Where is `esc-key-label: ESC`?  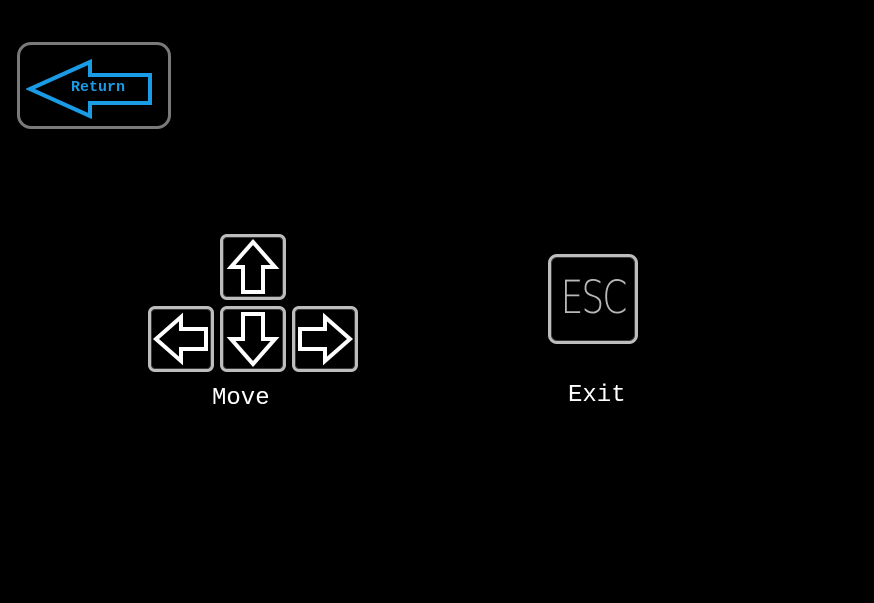 esc-key-label: ESC is located at coordinates (594, 298).